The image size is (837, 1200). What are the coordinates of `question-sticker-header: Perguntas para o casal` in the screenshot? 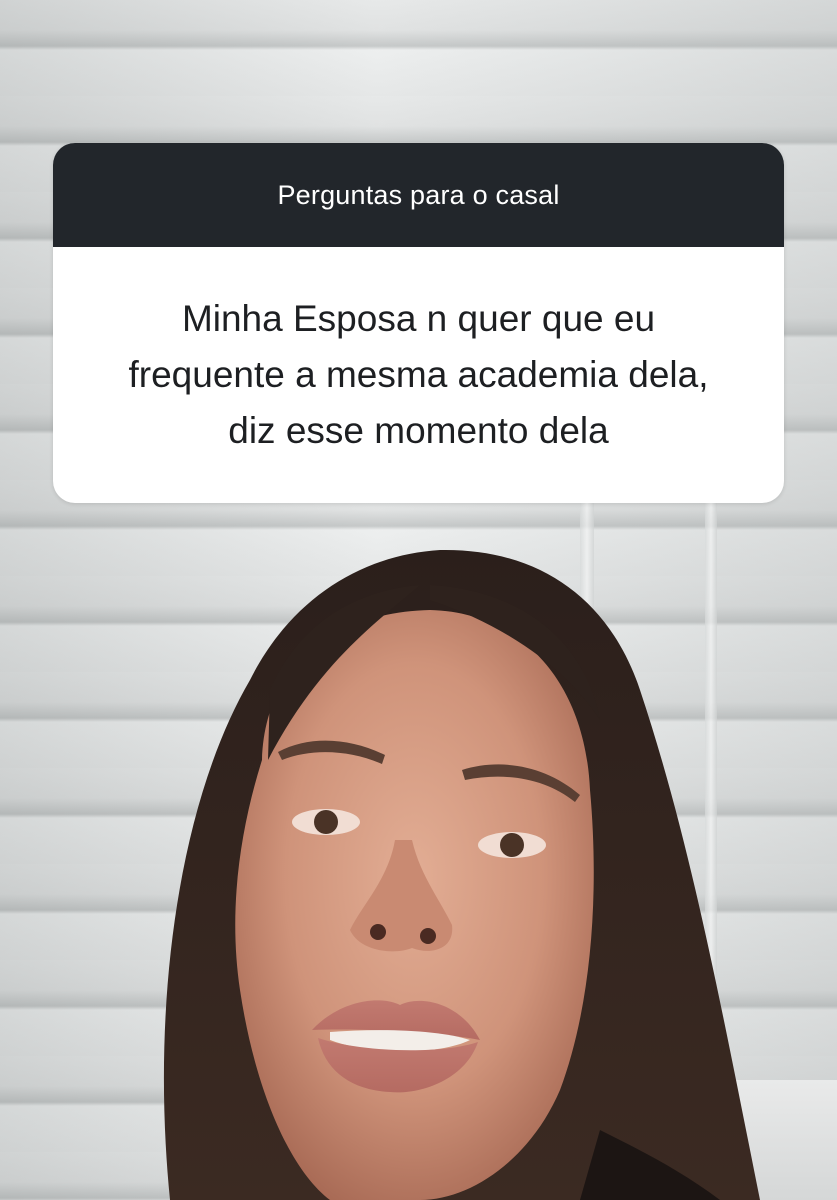 It's located at (418, 195).